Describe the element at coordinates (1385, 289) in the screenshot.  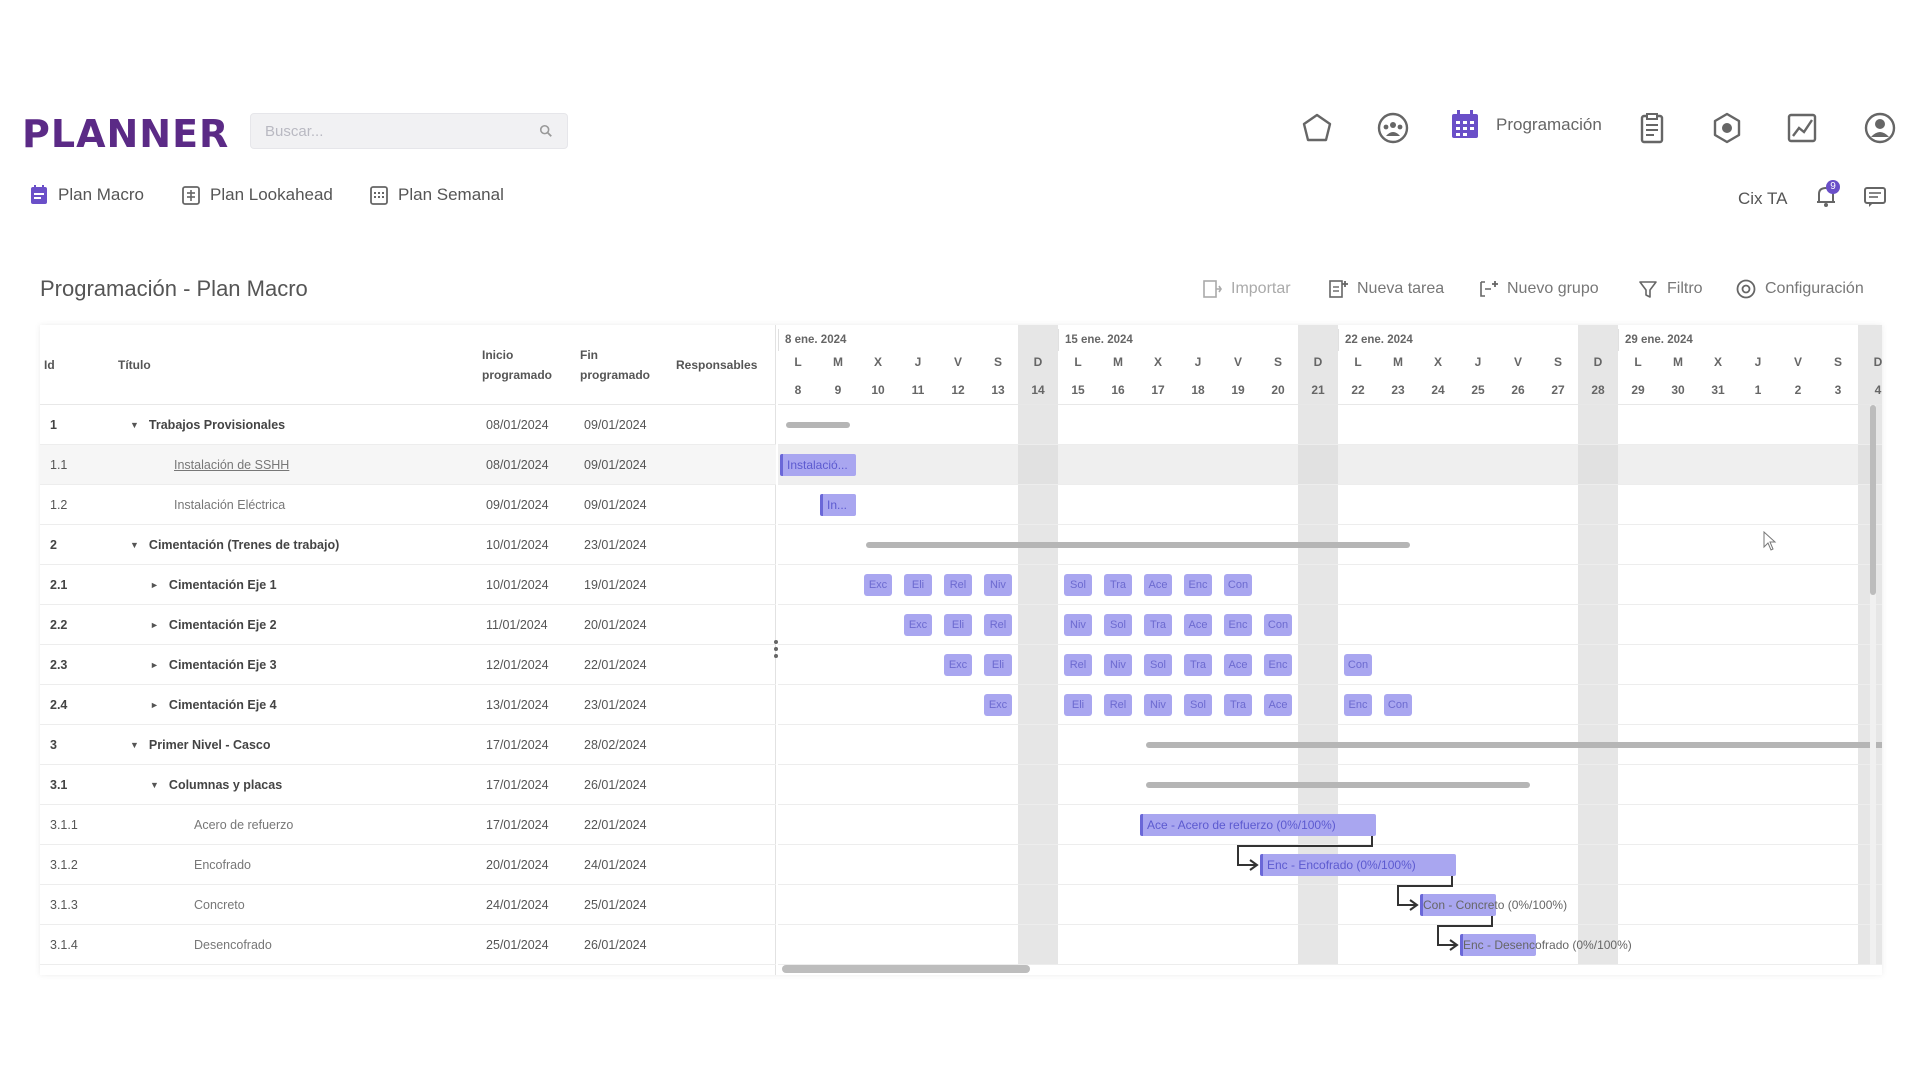
I see `new-task-button: Nueva tarea` at that location.